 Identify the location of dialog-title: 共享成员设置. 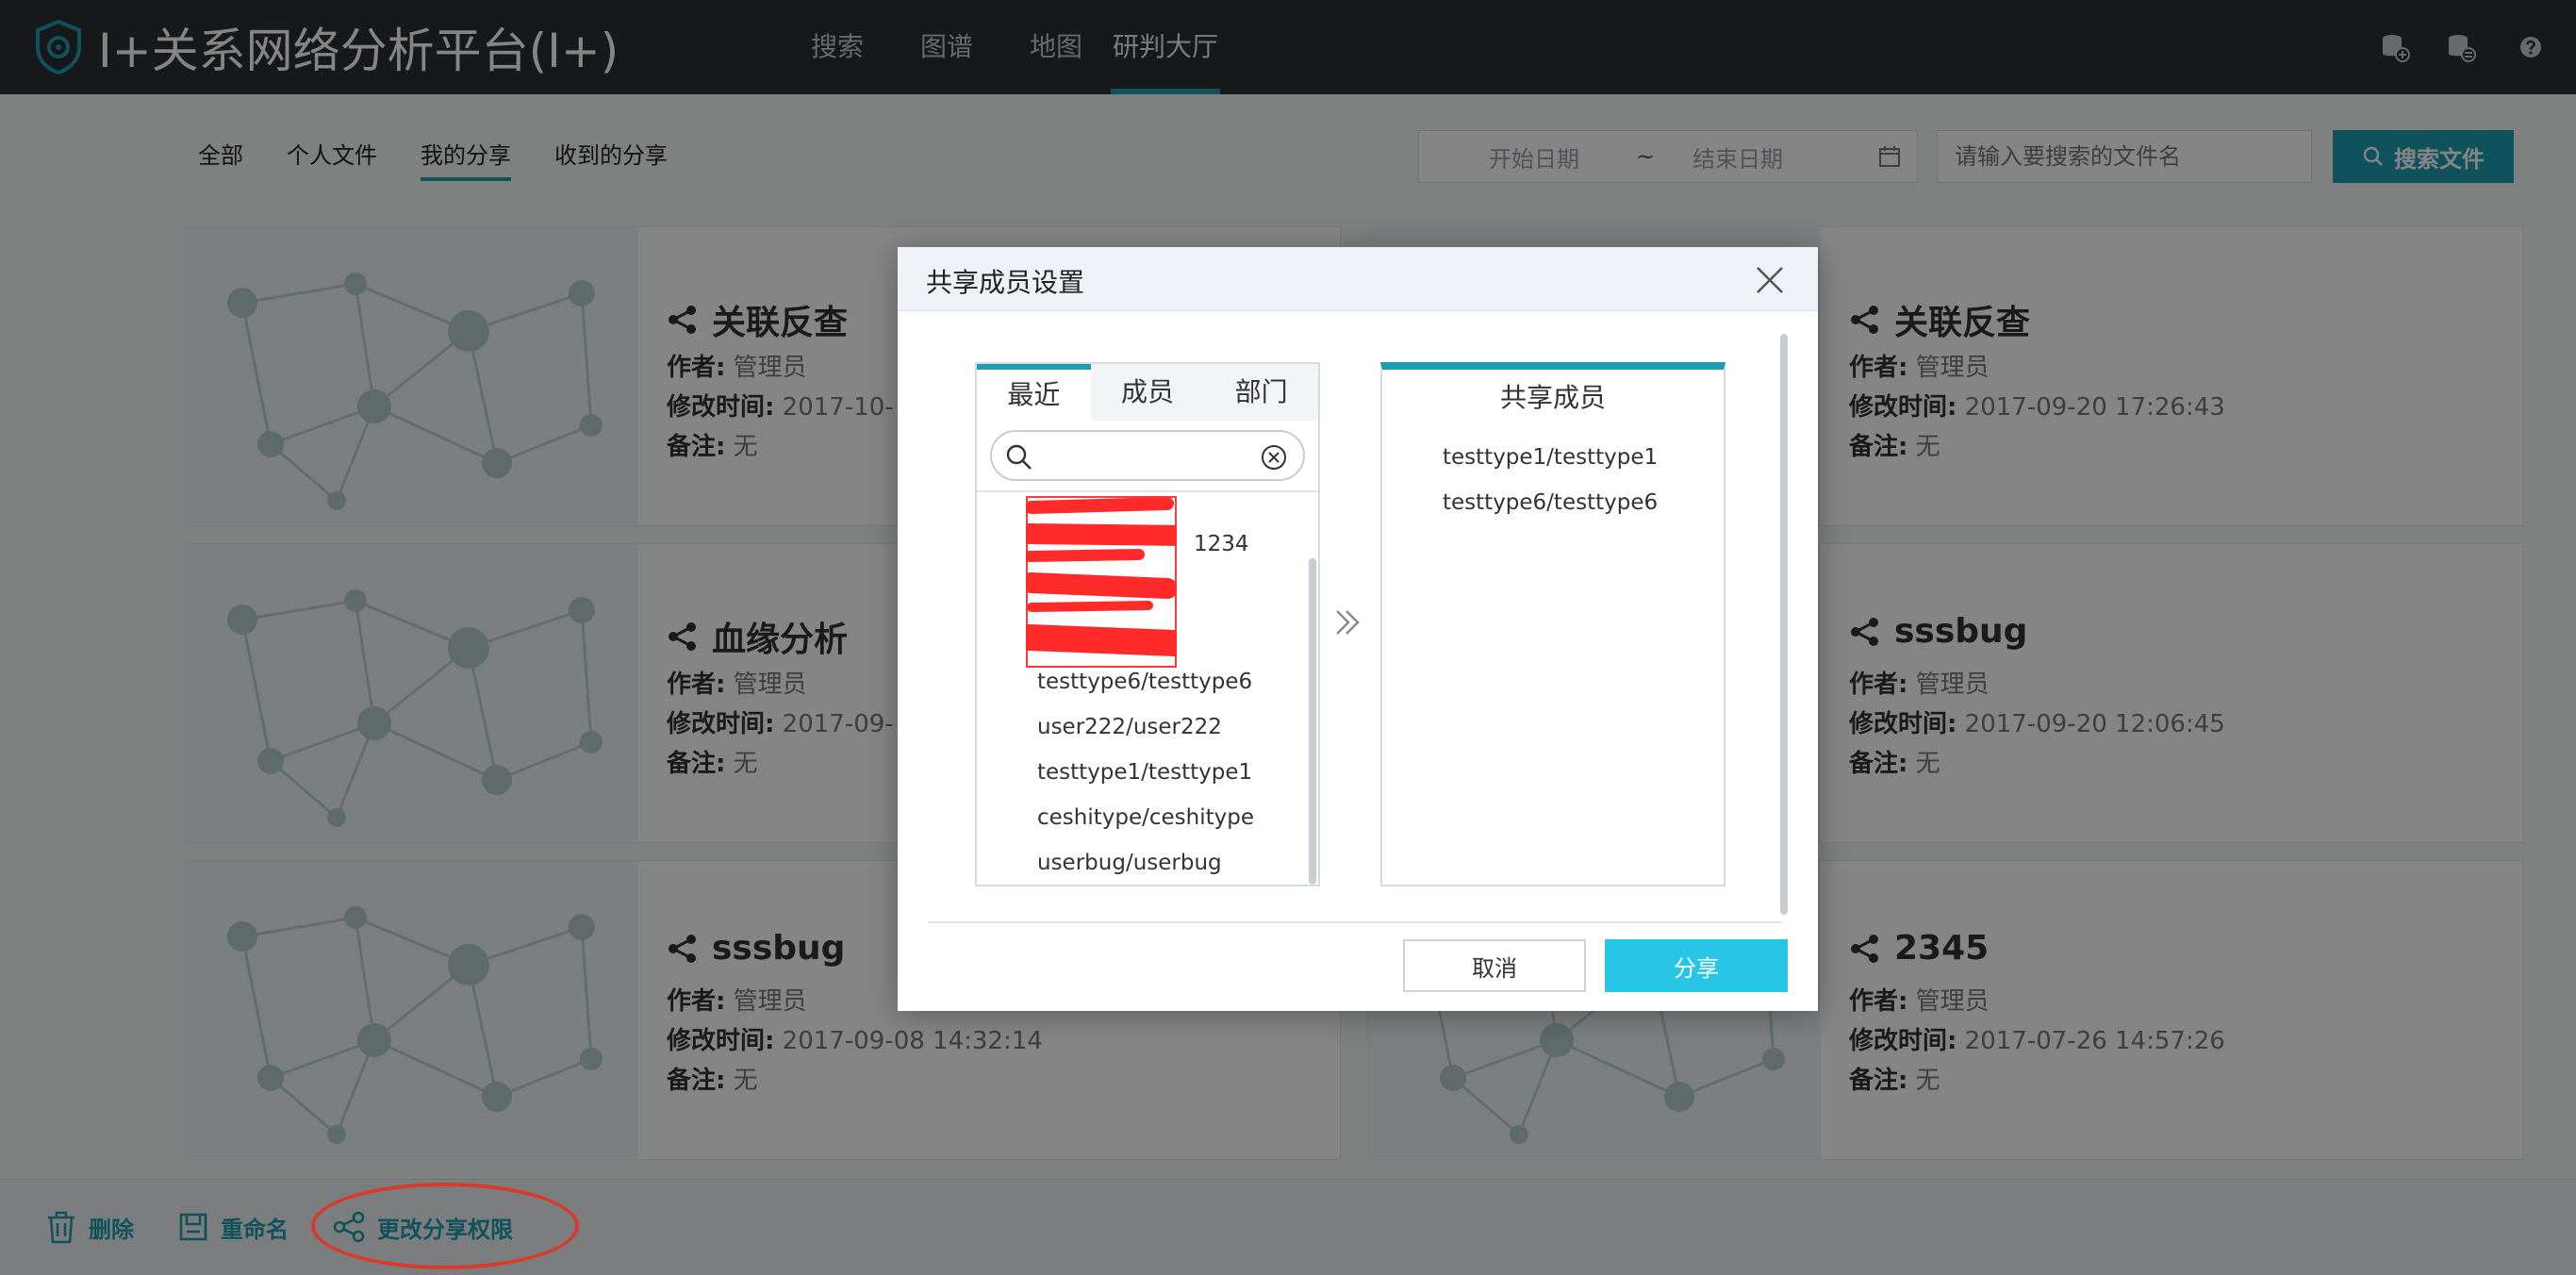
(1005, 282).